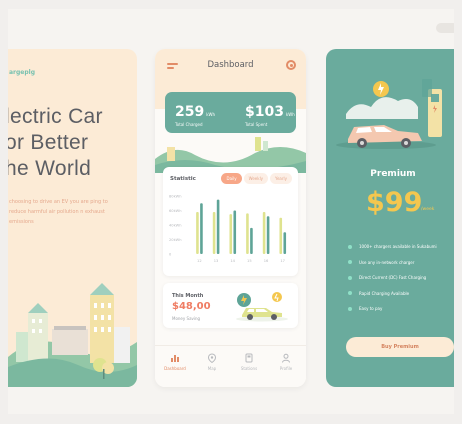 Image resolution: width=462 pixels, height=424 pixels. What do you see at coordinates (282, 261) in the screenshot?
I see `x-tick-label: 17` at bounding box center [282, 261].